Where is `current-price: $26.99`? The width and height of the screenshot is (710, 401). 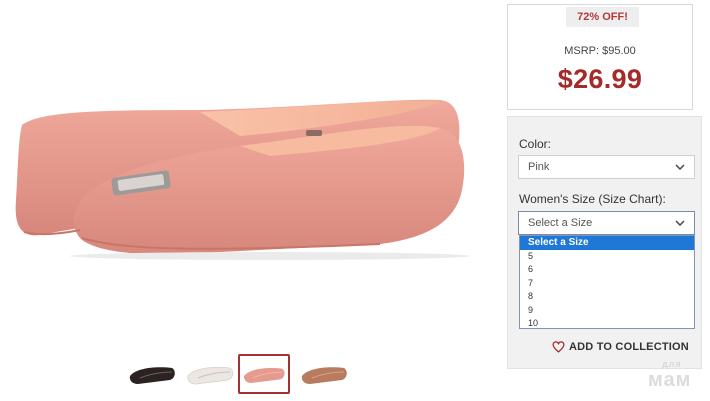 current-price: $26.99 is located at coordinates (600, 79).